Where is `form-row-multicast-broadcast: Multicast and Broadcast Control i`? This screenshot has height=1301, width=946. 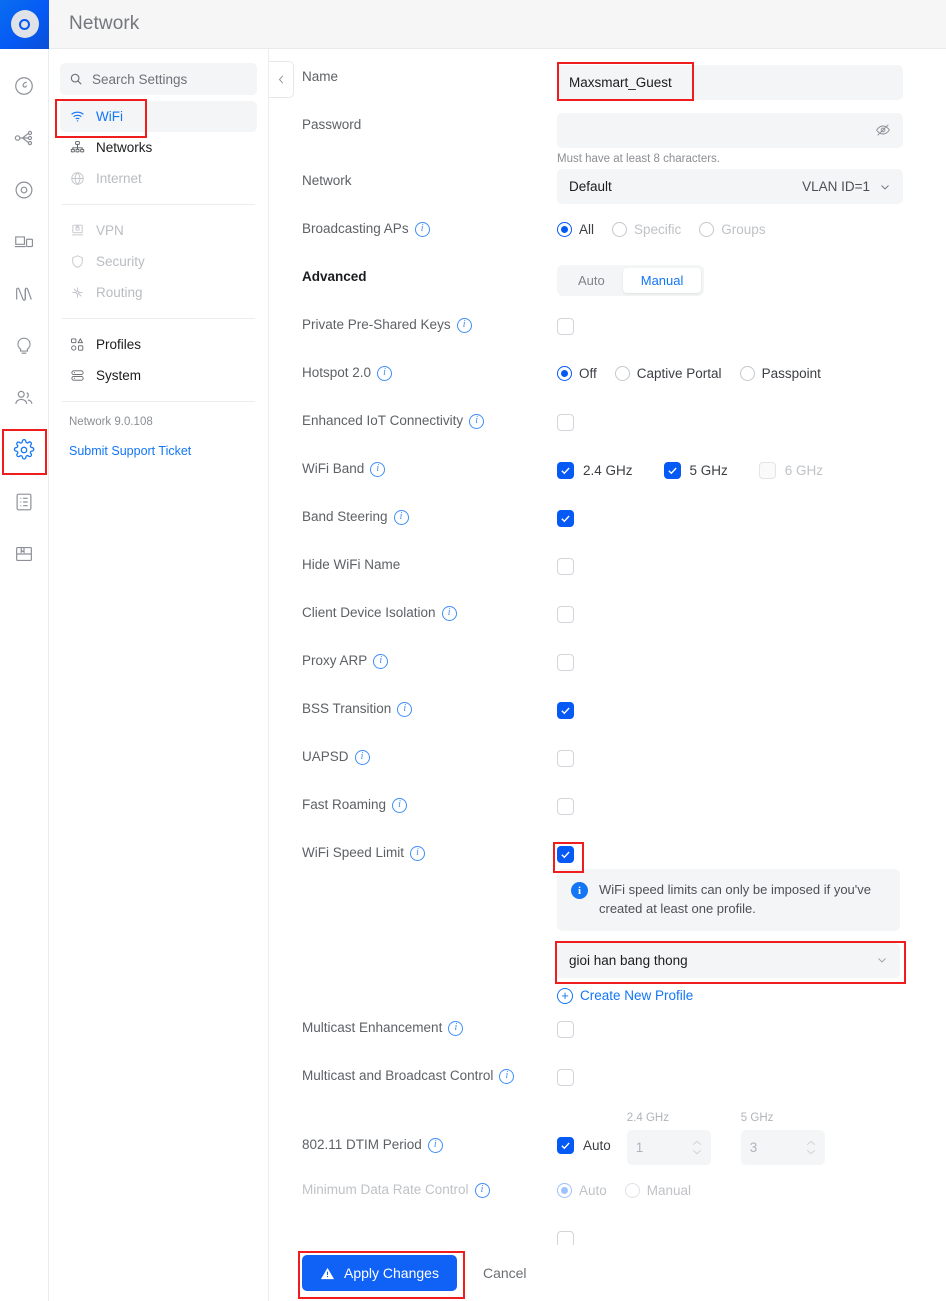
form-row-multicast-broadcast: Multicast and Broadcast Control i is located at coordinates (602, 1084).